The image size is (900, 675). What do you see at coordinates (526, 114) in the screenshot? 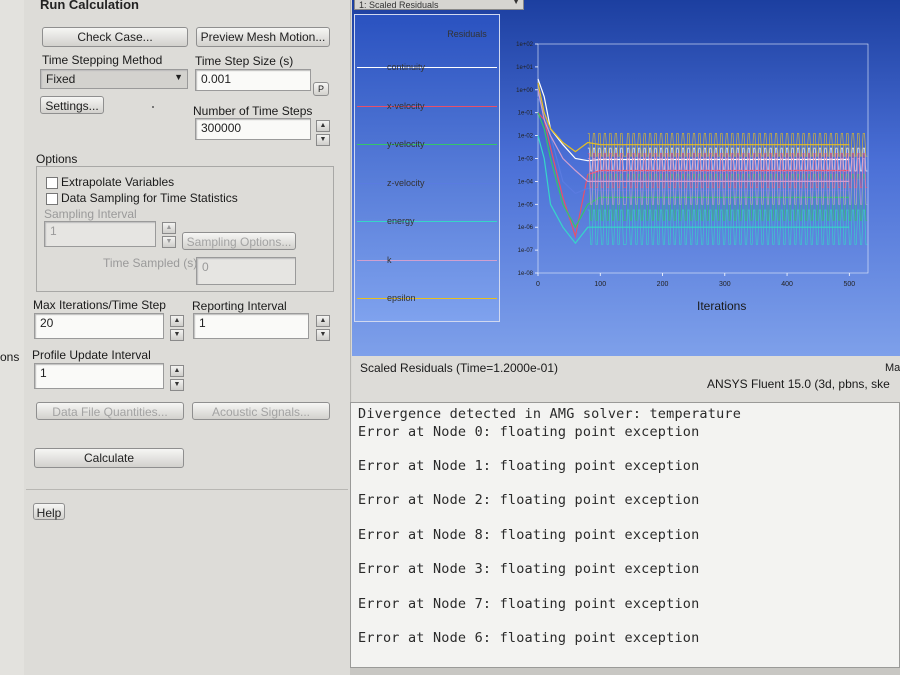
I see `y-tick-label: 1e-01` at bounding box center [526, 114].